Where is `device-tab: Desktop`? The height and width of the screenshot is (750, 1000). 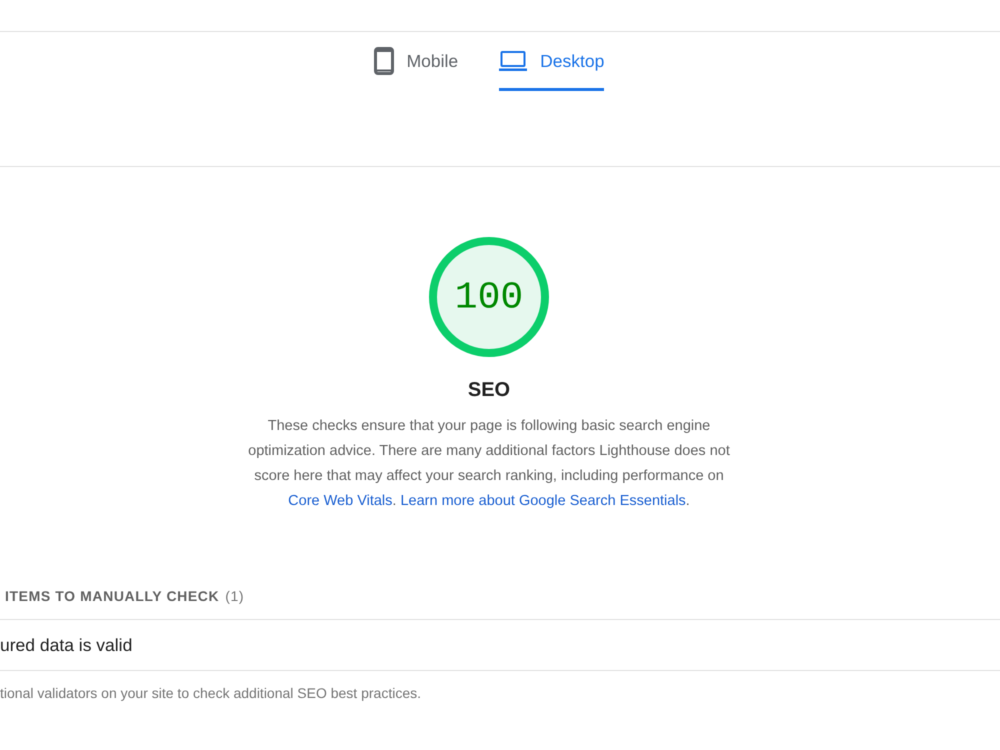 device-tab: Desktop is located at coordinates (551, 61).